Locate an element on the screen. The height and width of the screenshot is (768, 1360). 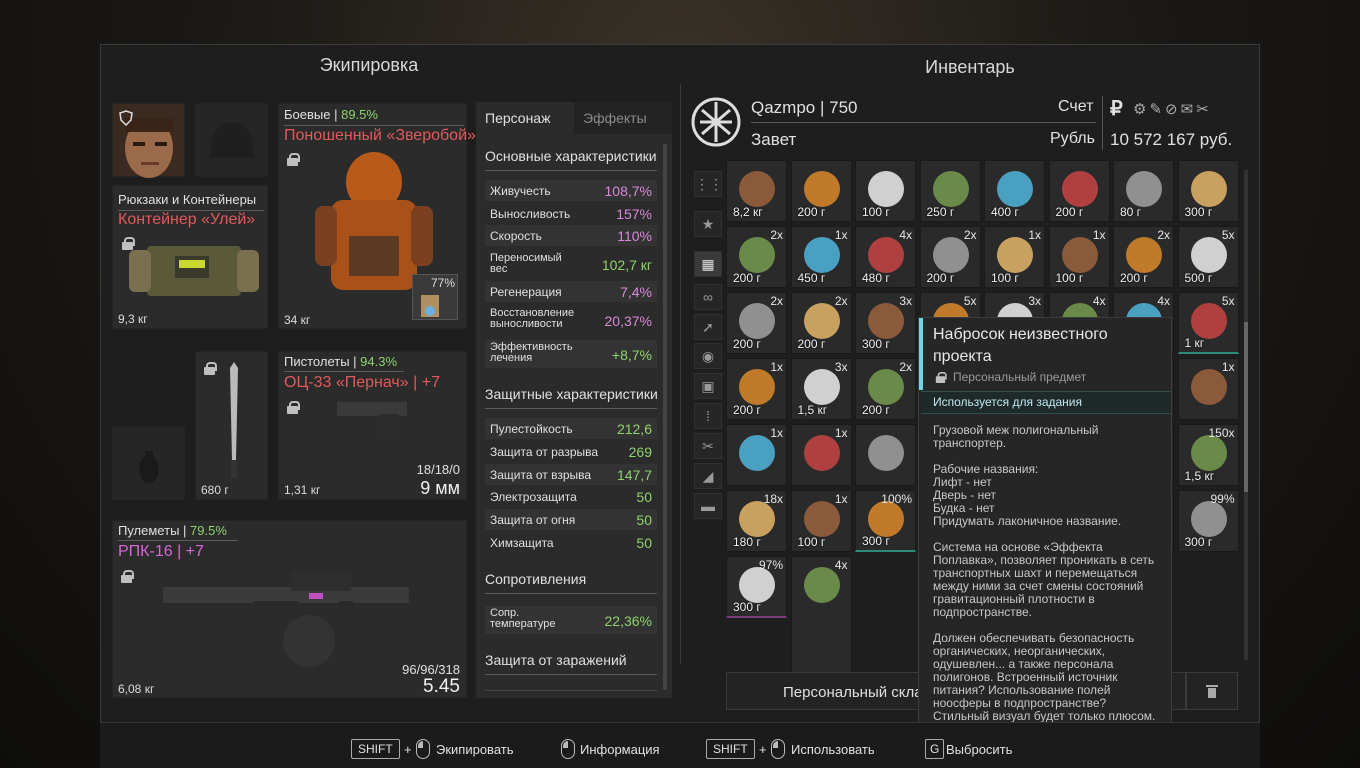
inventory-item: 1x 450 г is located at coordinates (821, 257).